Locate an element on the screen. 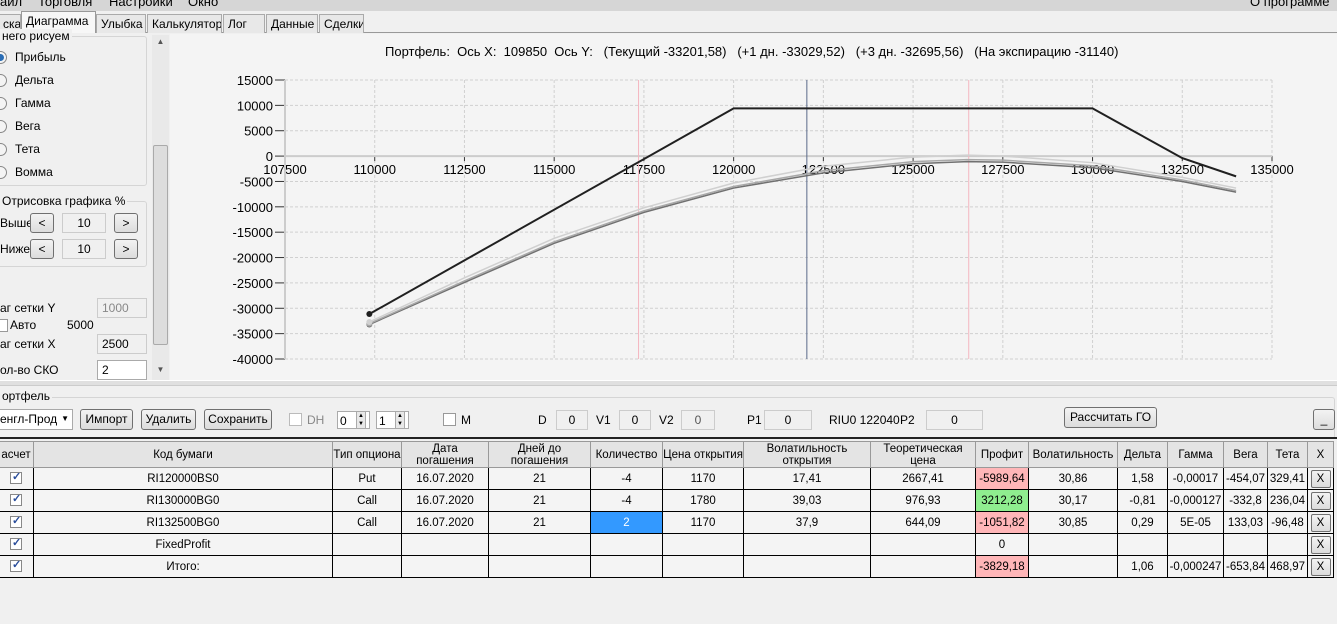 The image size is (1337, 624). column-header: Дней до погашения is located at coordinates (539, 454).